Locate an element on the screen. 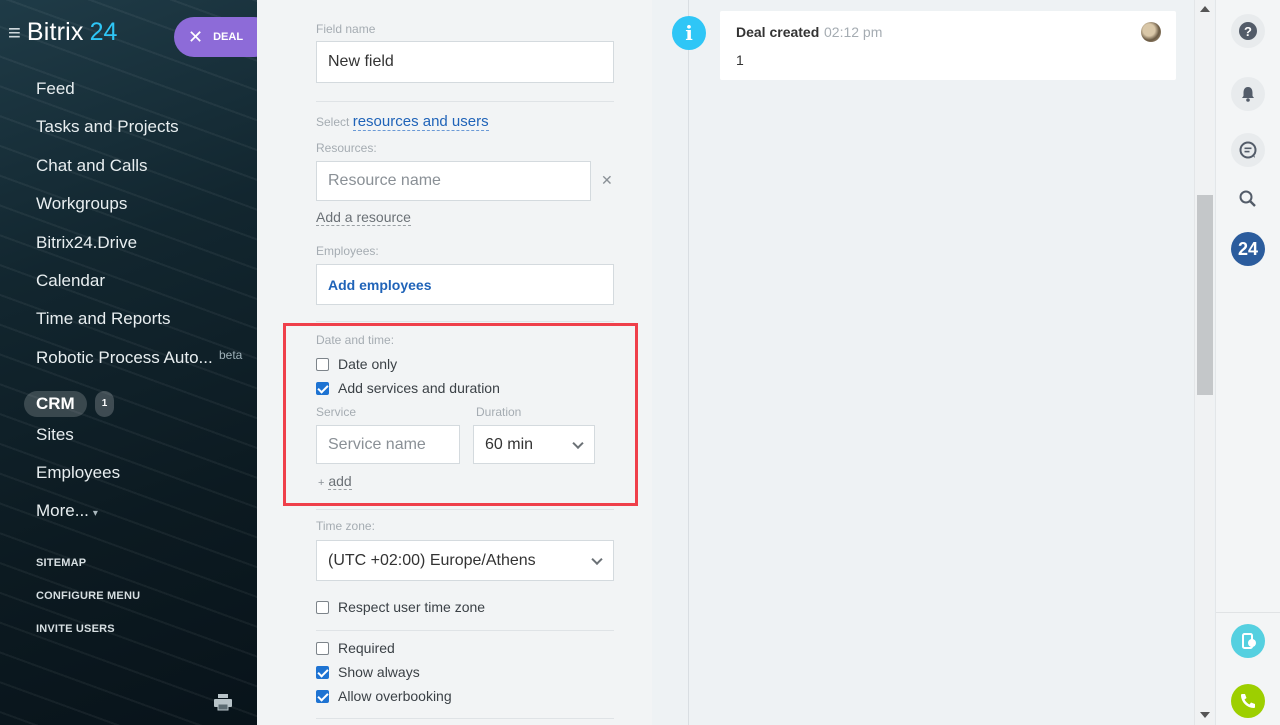  select-prefix: Select is located at coordinates (333, 122).